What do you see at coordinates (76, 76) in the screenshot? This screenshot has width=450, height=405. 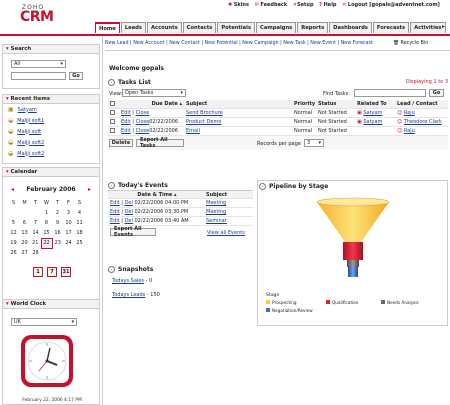 I see `search-go-button: Go` at bounding box center [76, 76].